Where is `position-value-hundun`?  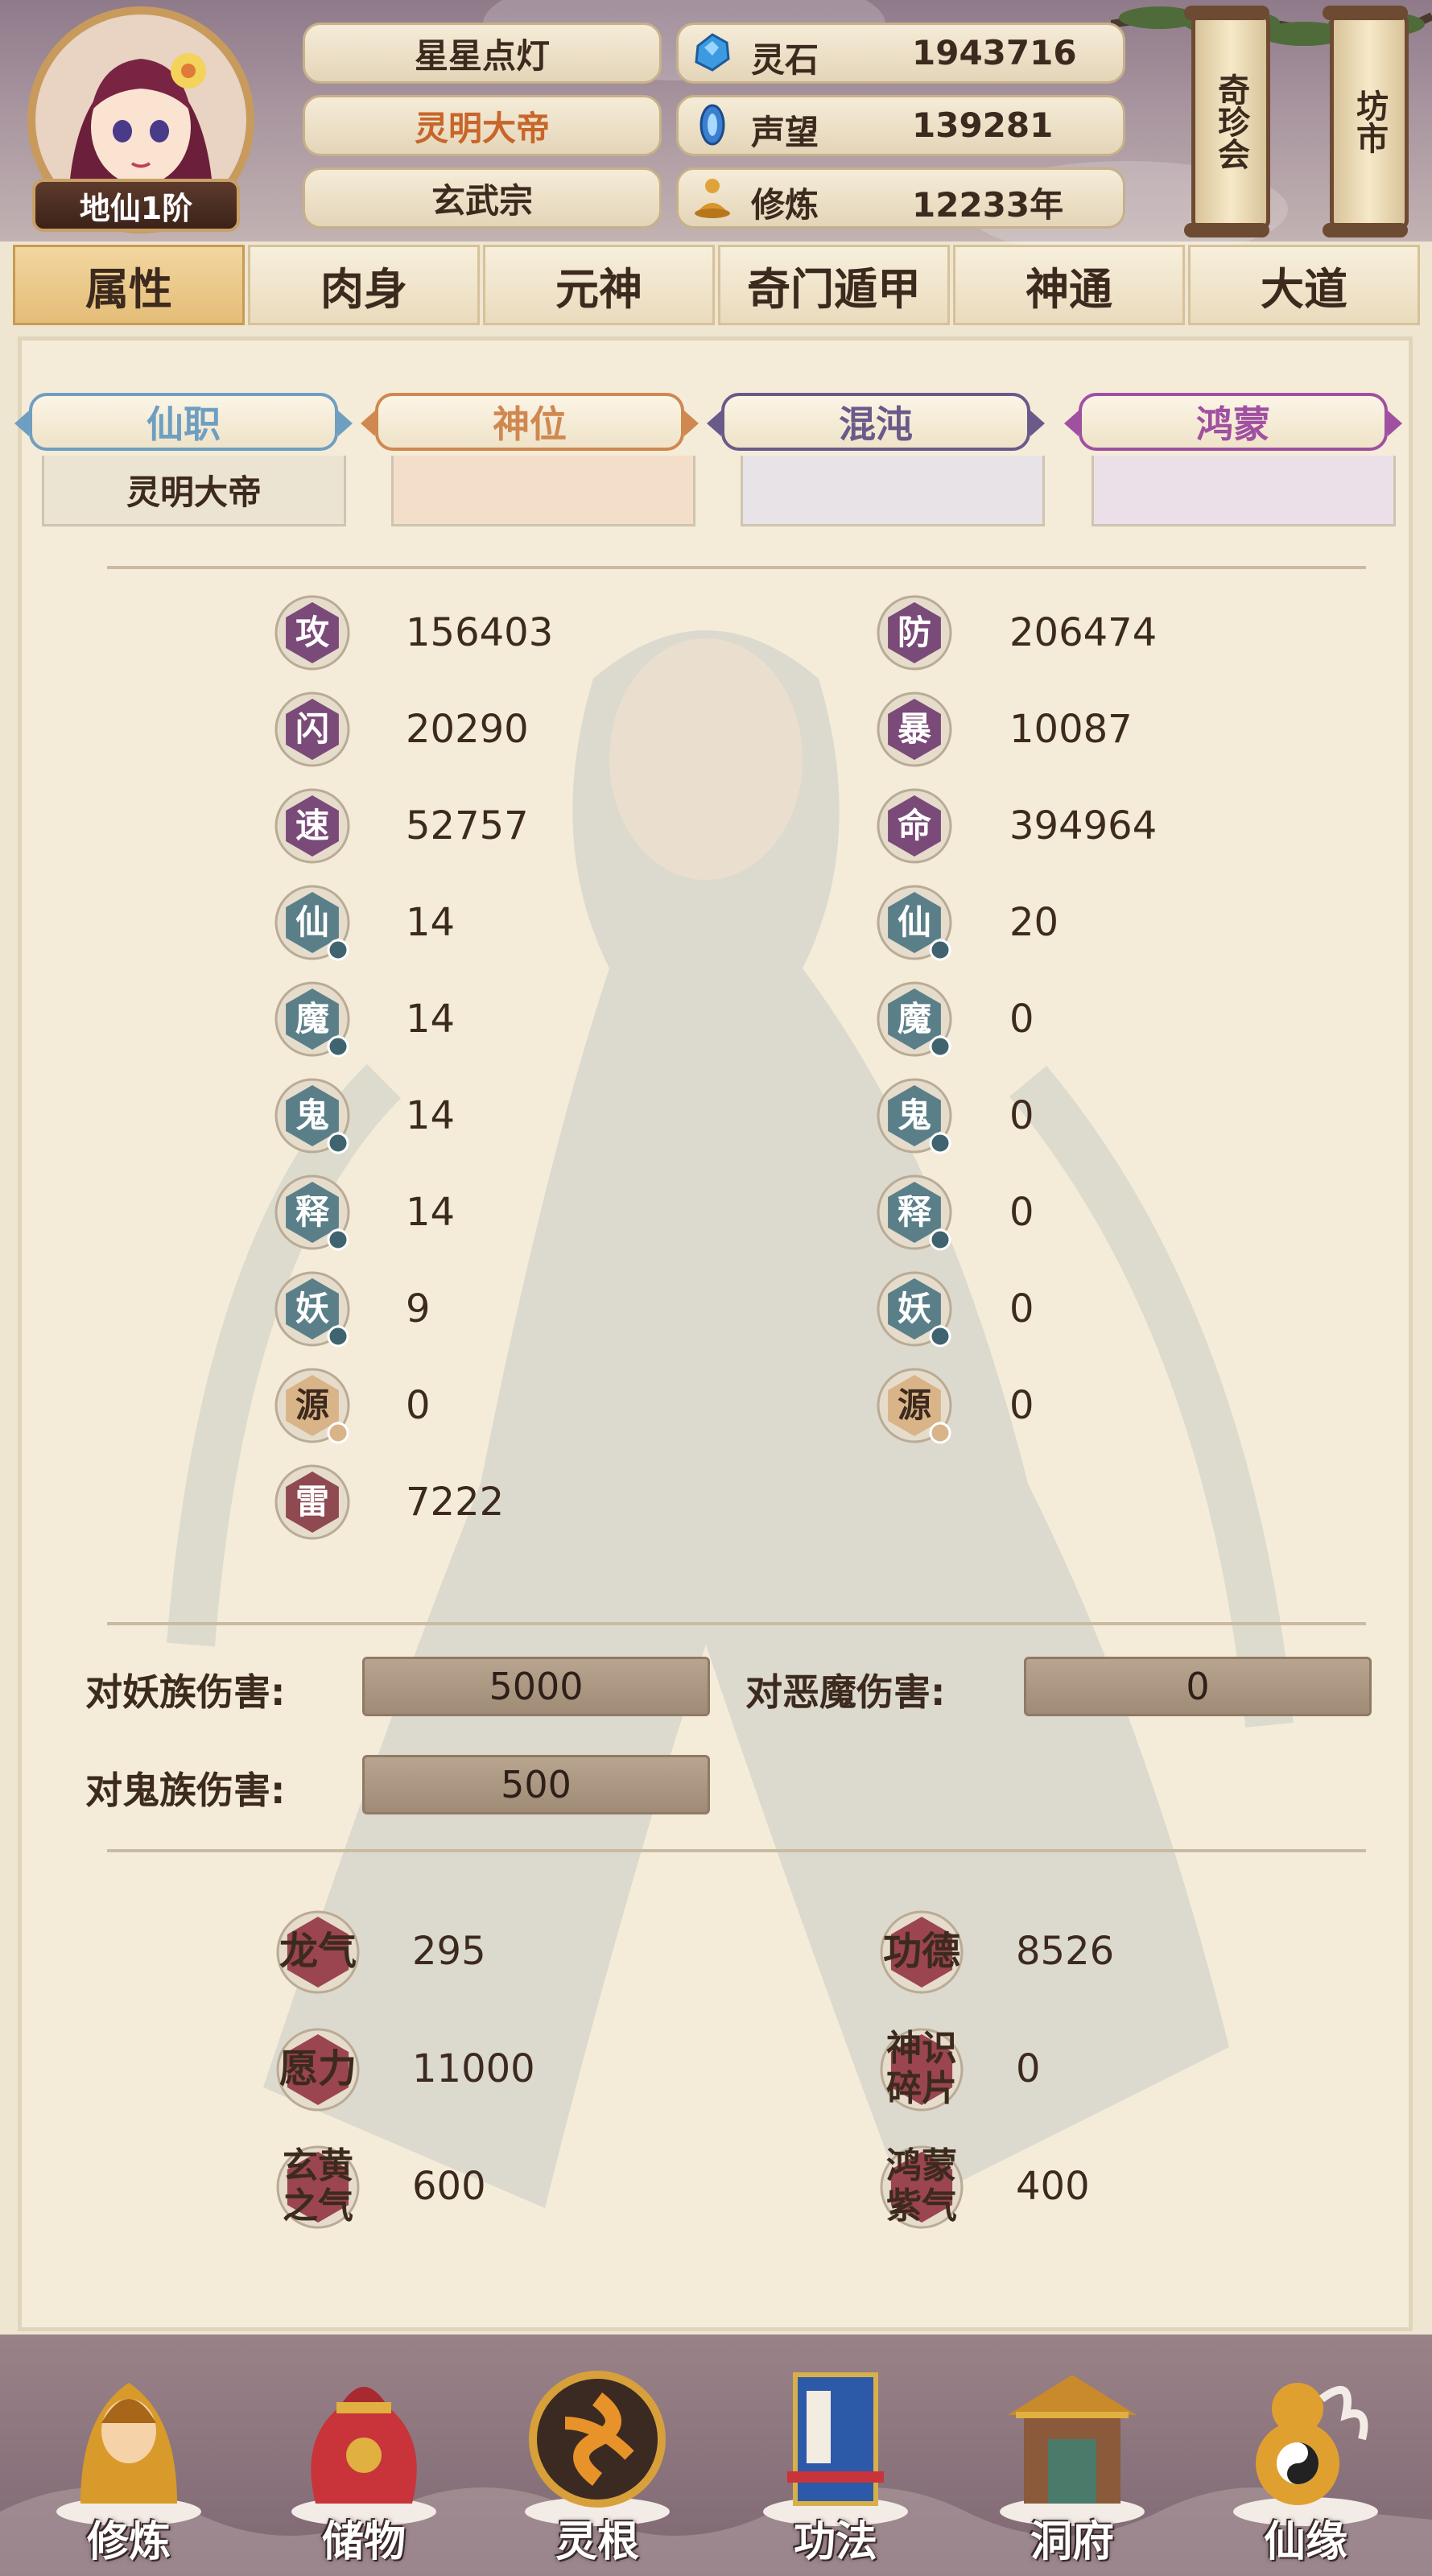 position-value-hundun is located at coordinates (893, 491).